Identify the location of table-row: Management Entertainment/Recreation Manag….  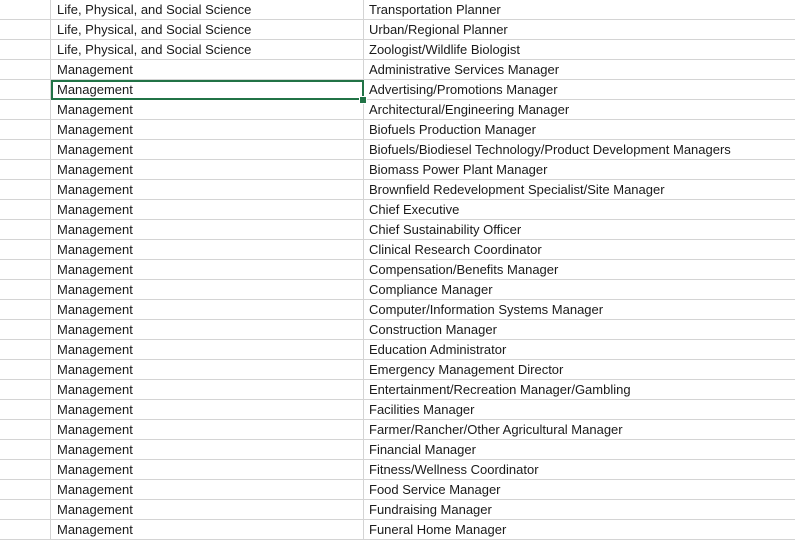
(397, 390).